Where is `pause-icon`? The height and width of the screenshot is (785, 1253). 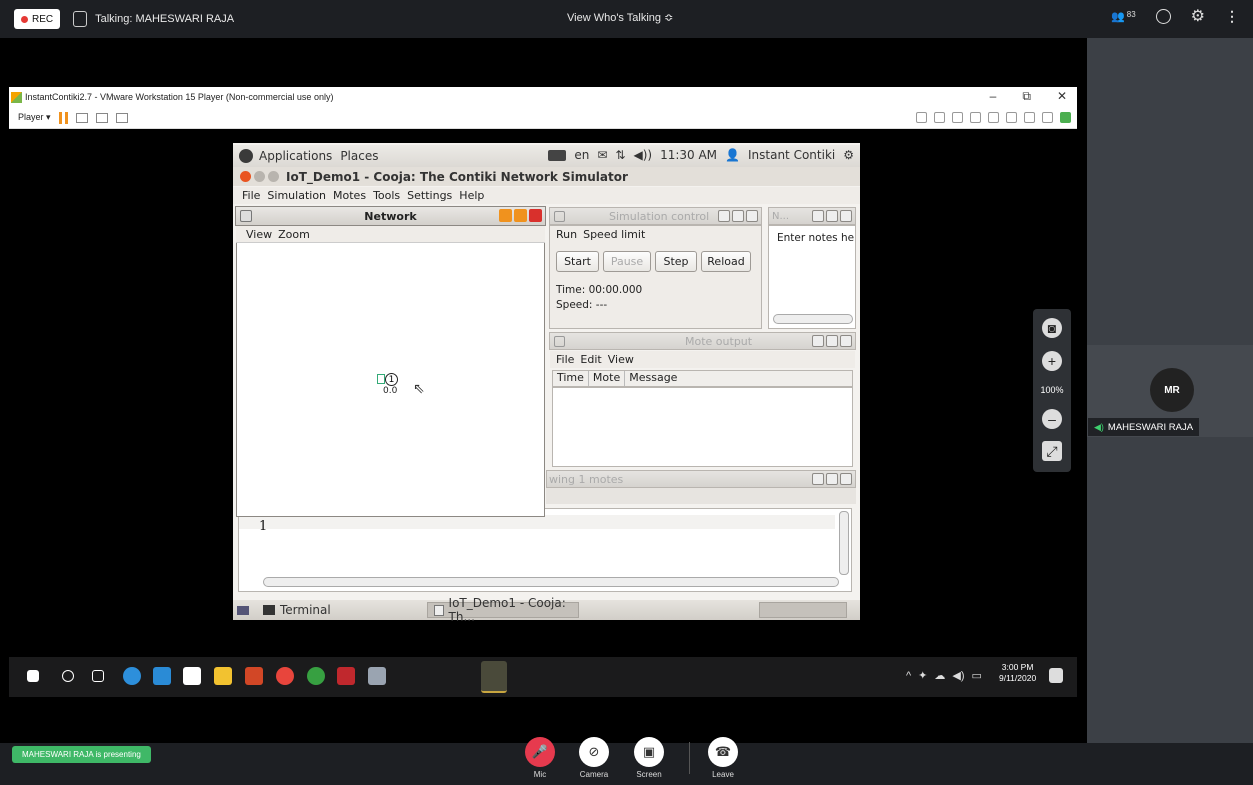 pause-icon is located at coordinates (63, 117).